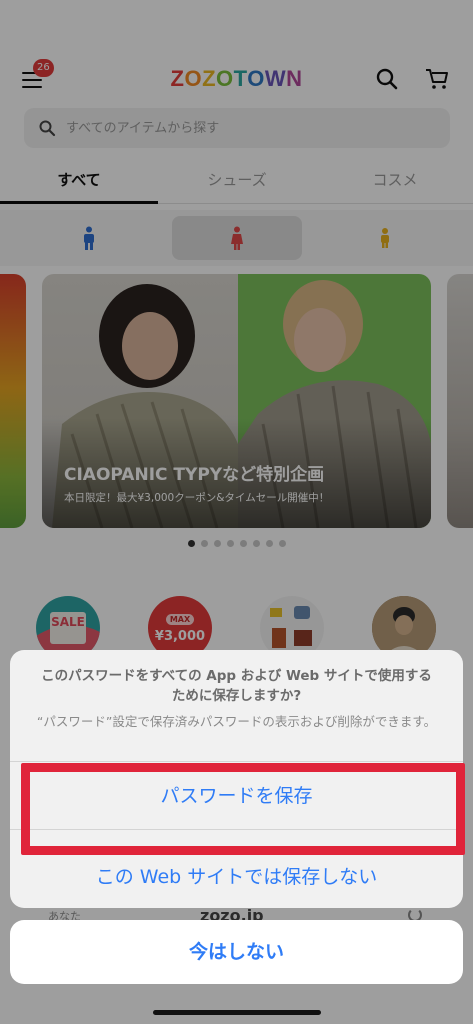 This screenshot has height=1024, width=473. Describe the element at coordinates (237, 1012) in the screenshot. I see `home-indicator` at that location.